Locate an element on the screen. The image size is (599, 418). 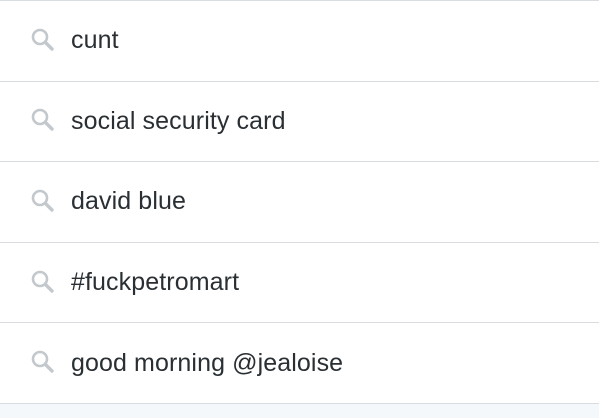
search-suggestion-label: social security card is located at coordinates (178, 120).